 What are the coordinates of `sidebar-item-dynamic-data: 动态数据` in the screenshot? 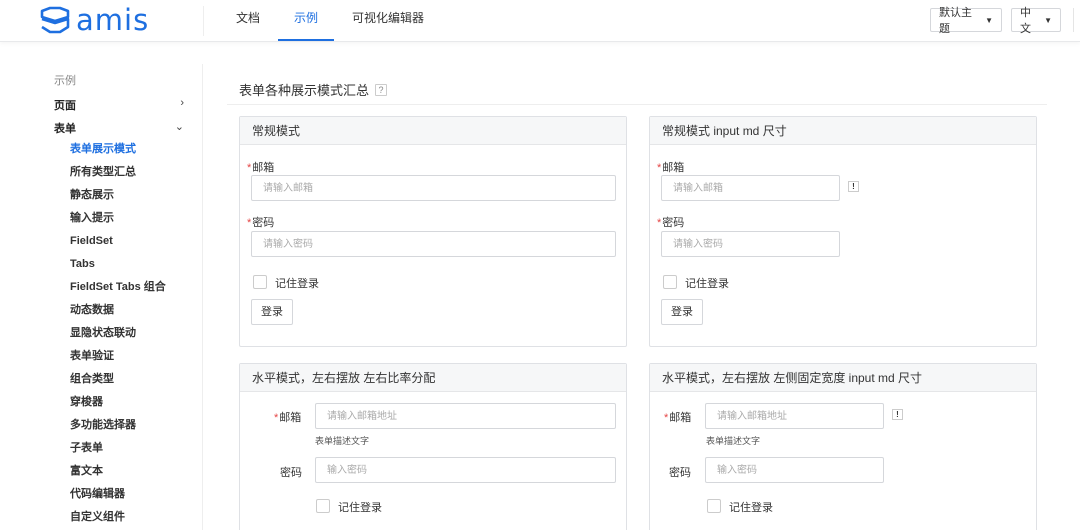 It's located at (118, 315).